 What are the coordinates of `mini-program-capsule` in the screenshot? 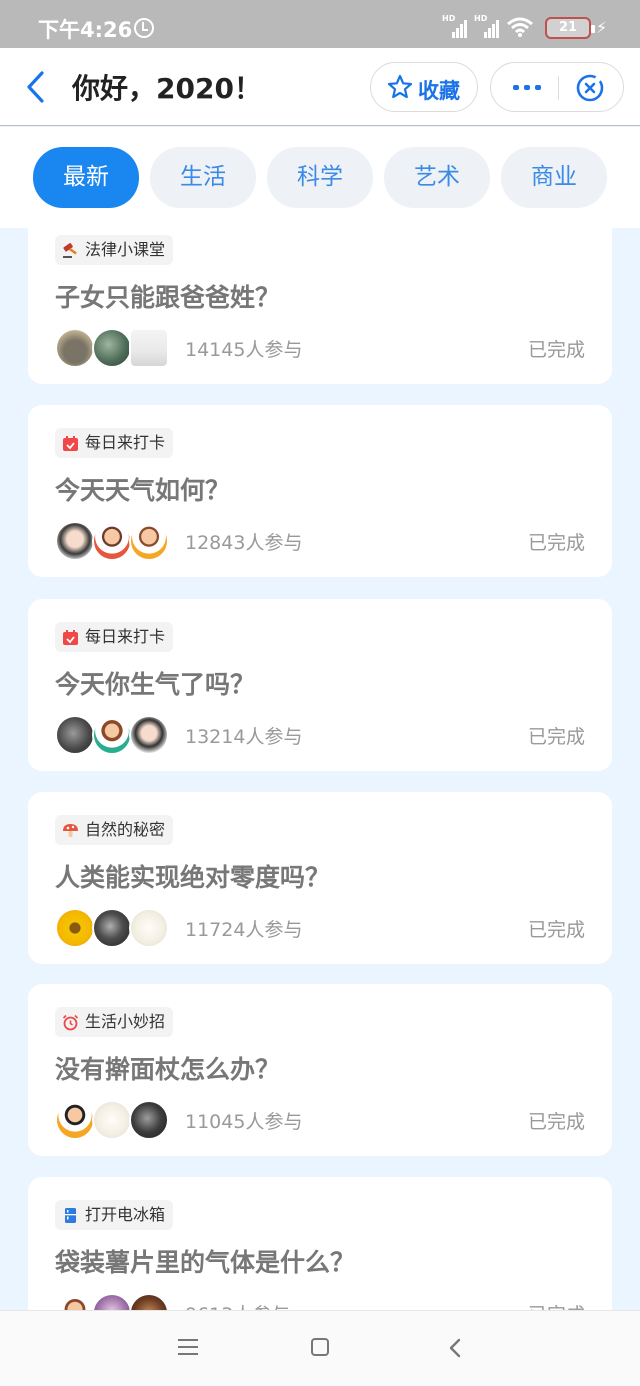 It's located at (557, 87).